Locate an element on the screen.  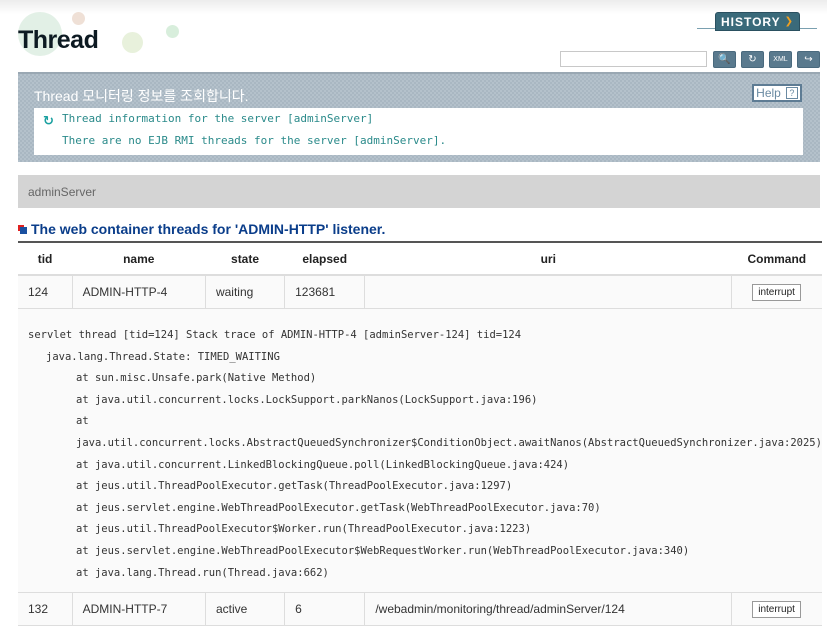
page-title: Thread is located at coordinates (58, 40).